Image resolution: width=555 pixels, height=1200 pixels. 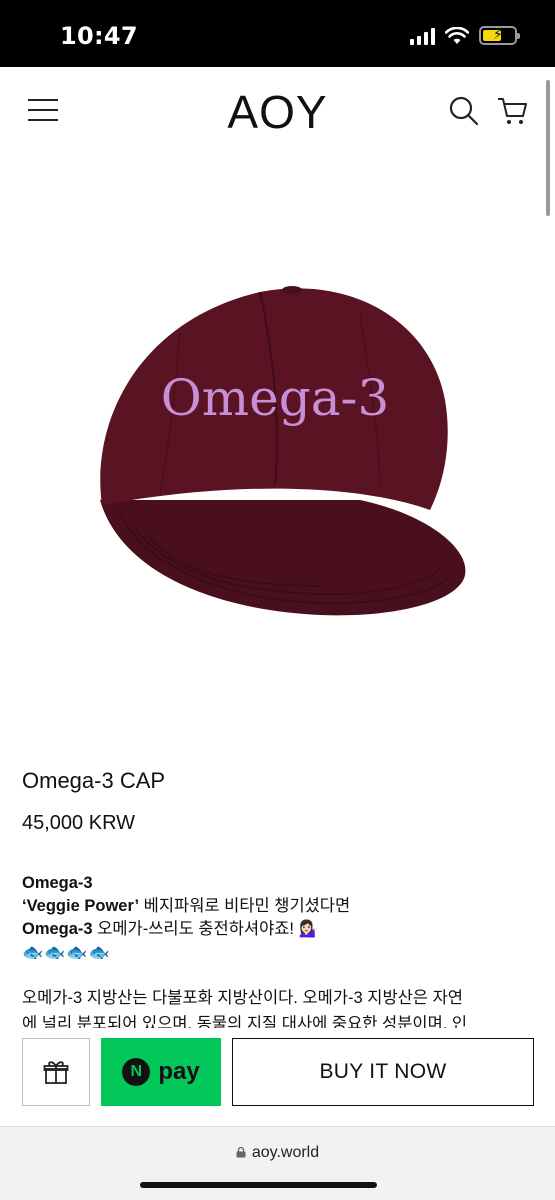 What do you see at coordinates (57, 883) in the screenshot?
I see `description-heading: Omega-3` at bounding box center [57, 883].